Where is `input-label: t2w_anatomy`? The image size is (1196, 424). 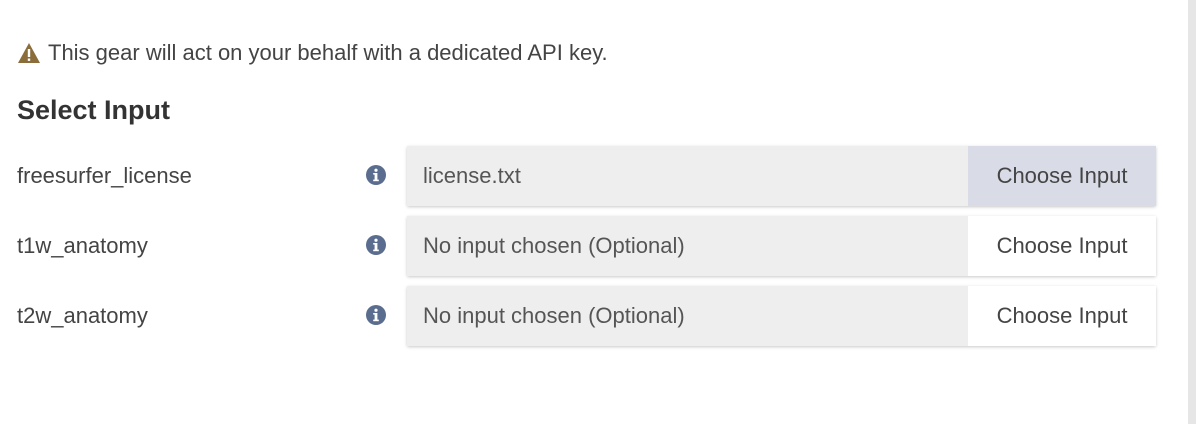 input-label: t2w_anatomy is located at coordinates (82, 315).